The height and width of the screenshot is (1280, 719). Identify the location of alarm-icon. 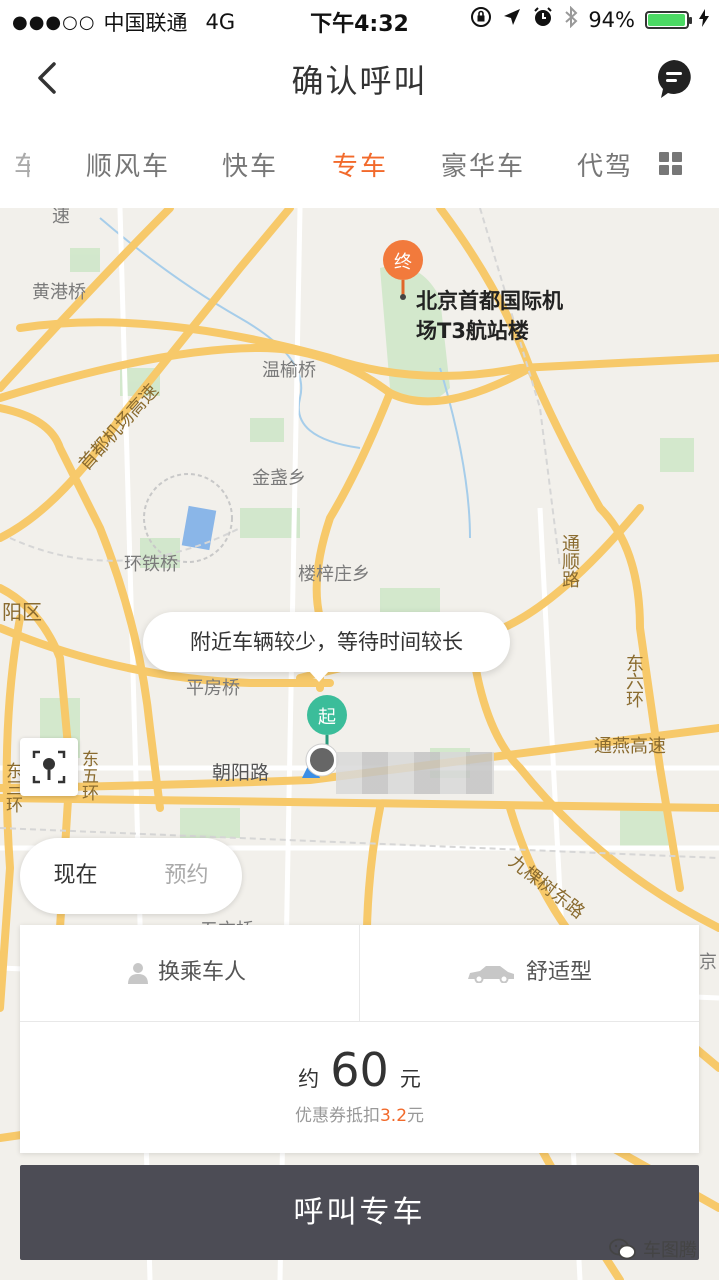
(543, 19).